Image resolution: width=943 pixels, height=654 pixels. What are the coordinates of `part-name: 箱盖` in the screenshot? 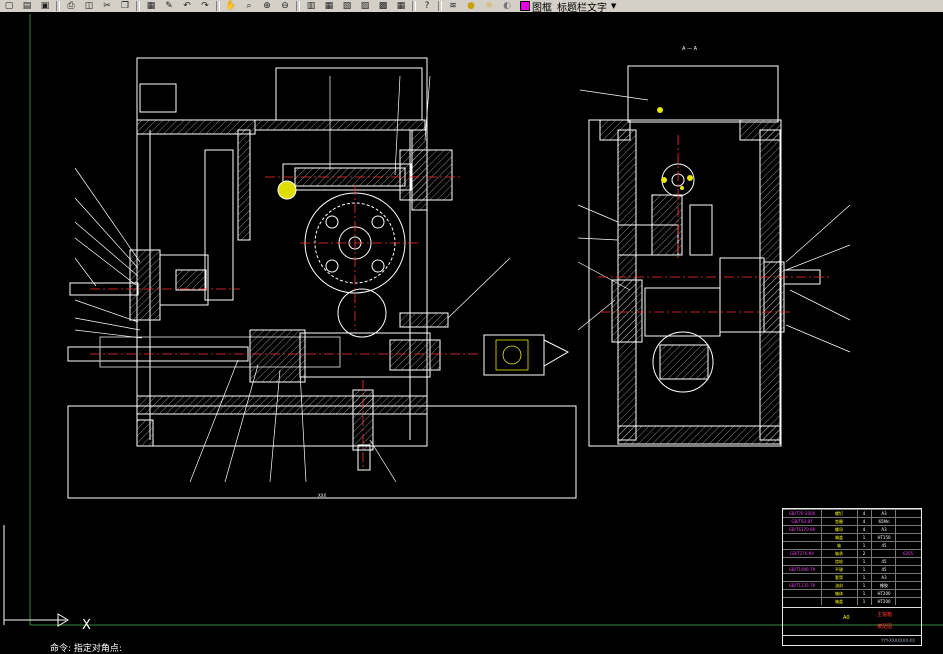 It's located at (839, 601).